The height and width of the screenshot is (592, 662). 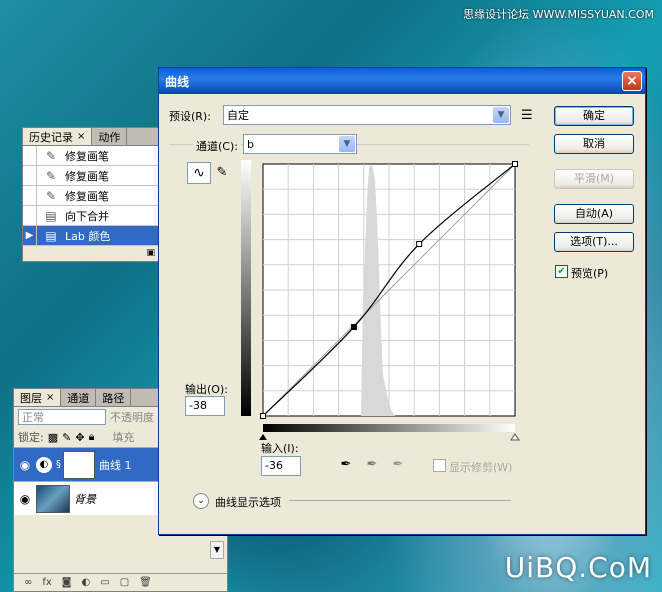 I want to click on chevron-down-icon: ▼, so click(x=501, y=115).